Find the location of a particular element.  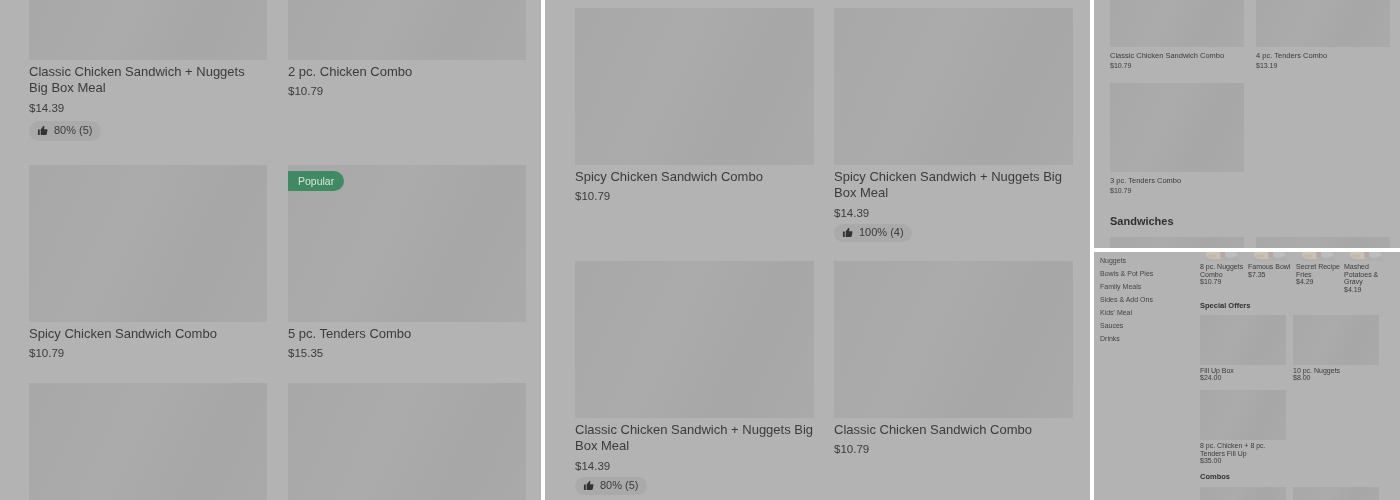

item-title: Spicy Chicken Sandwich + Nuggets Big Box Meal is located at coordinates (953, 185).